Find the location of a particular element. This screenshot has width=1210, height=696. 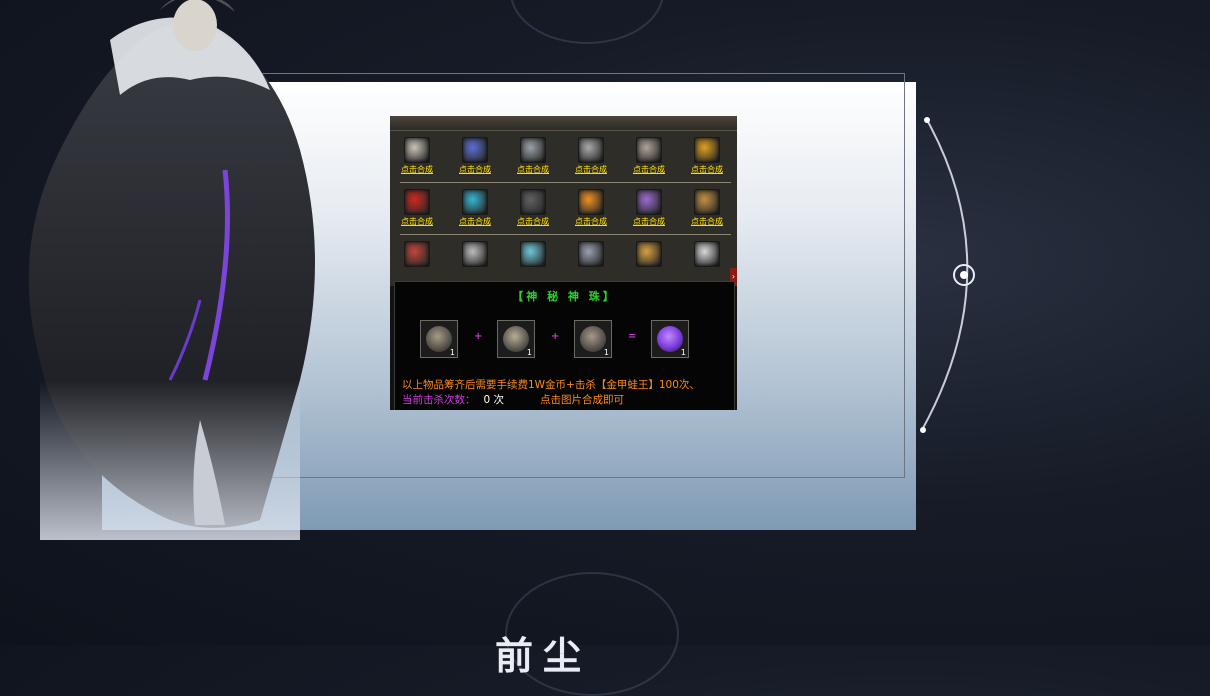

helmet-icon is located at coordinates (417, 150).